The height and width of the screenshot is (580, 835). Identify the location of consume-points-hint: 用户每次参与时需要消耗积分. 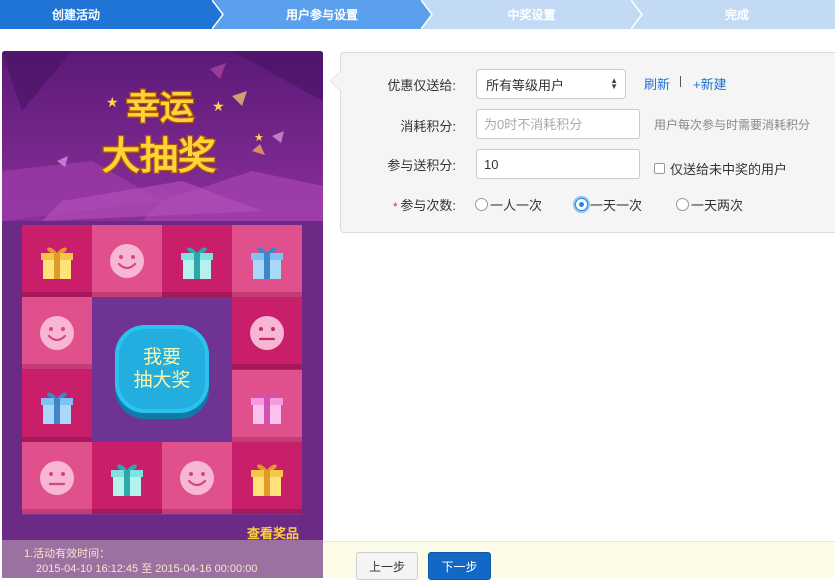
(732, 125).